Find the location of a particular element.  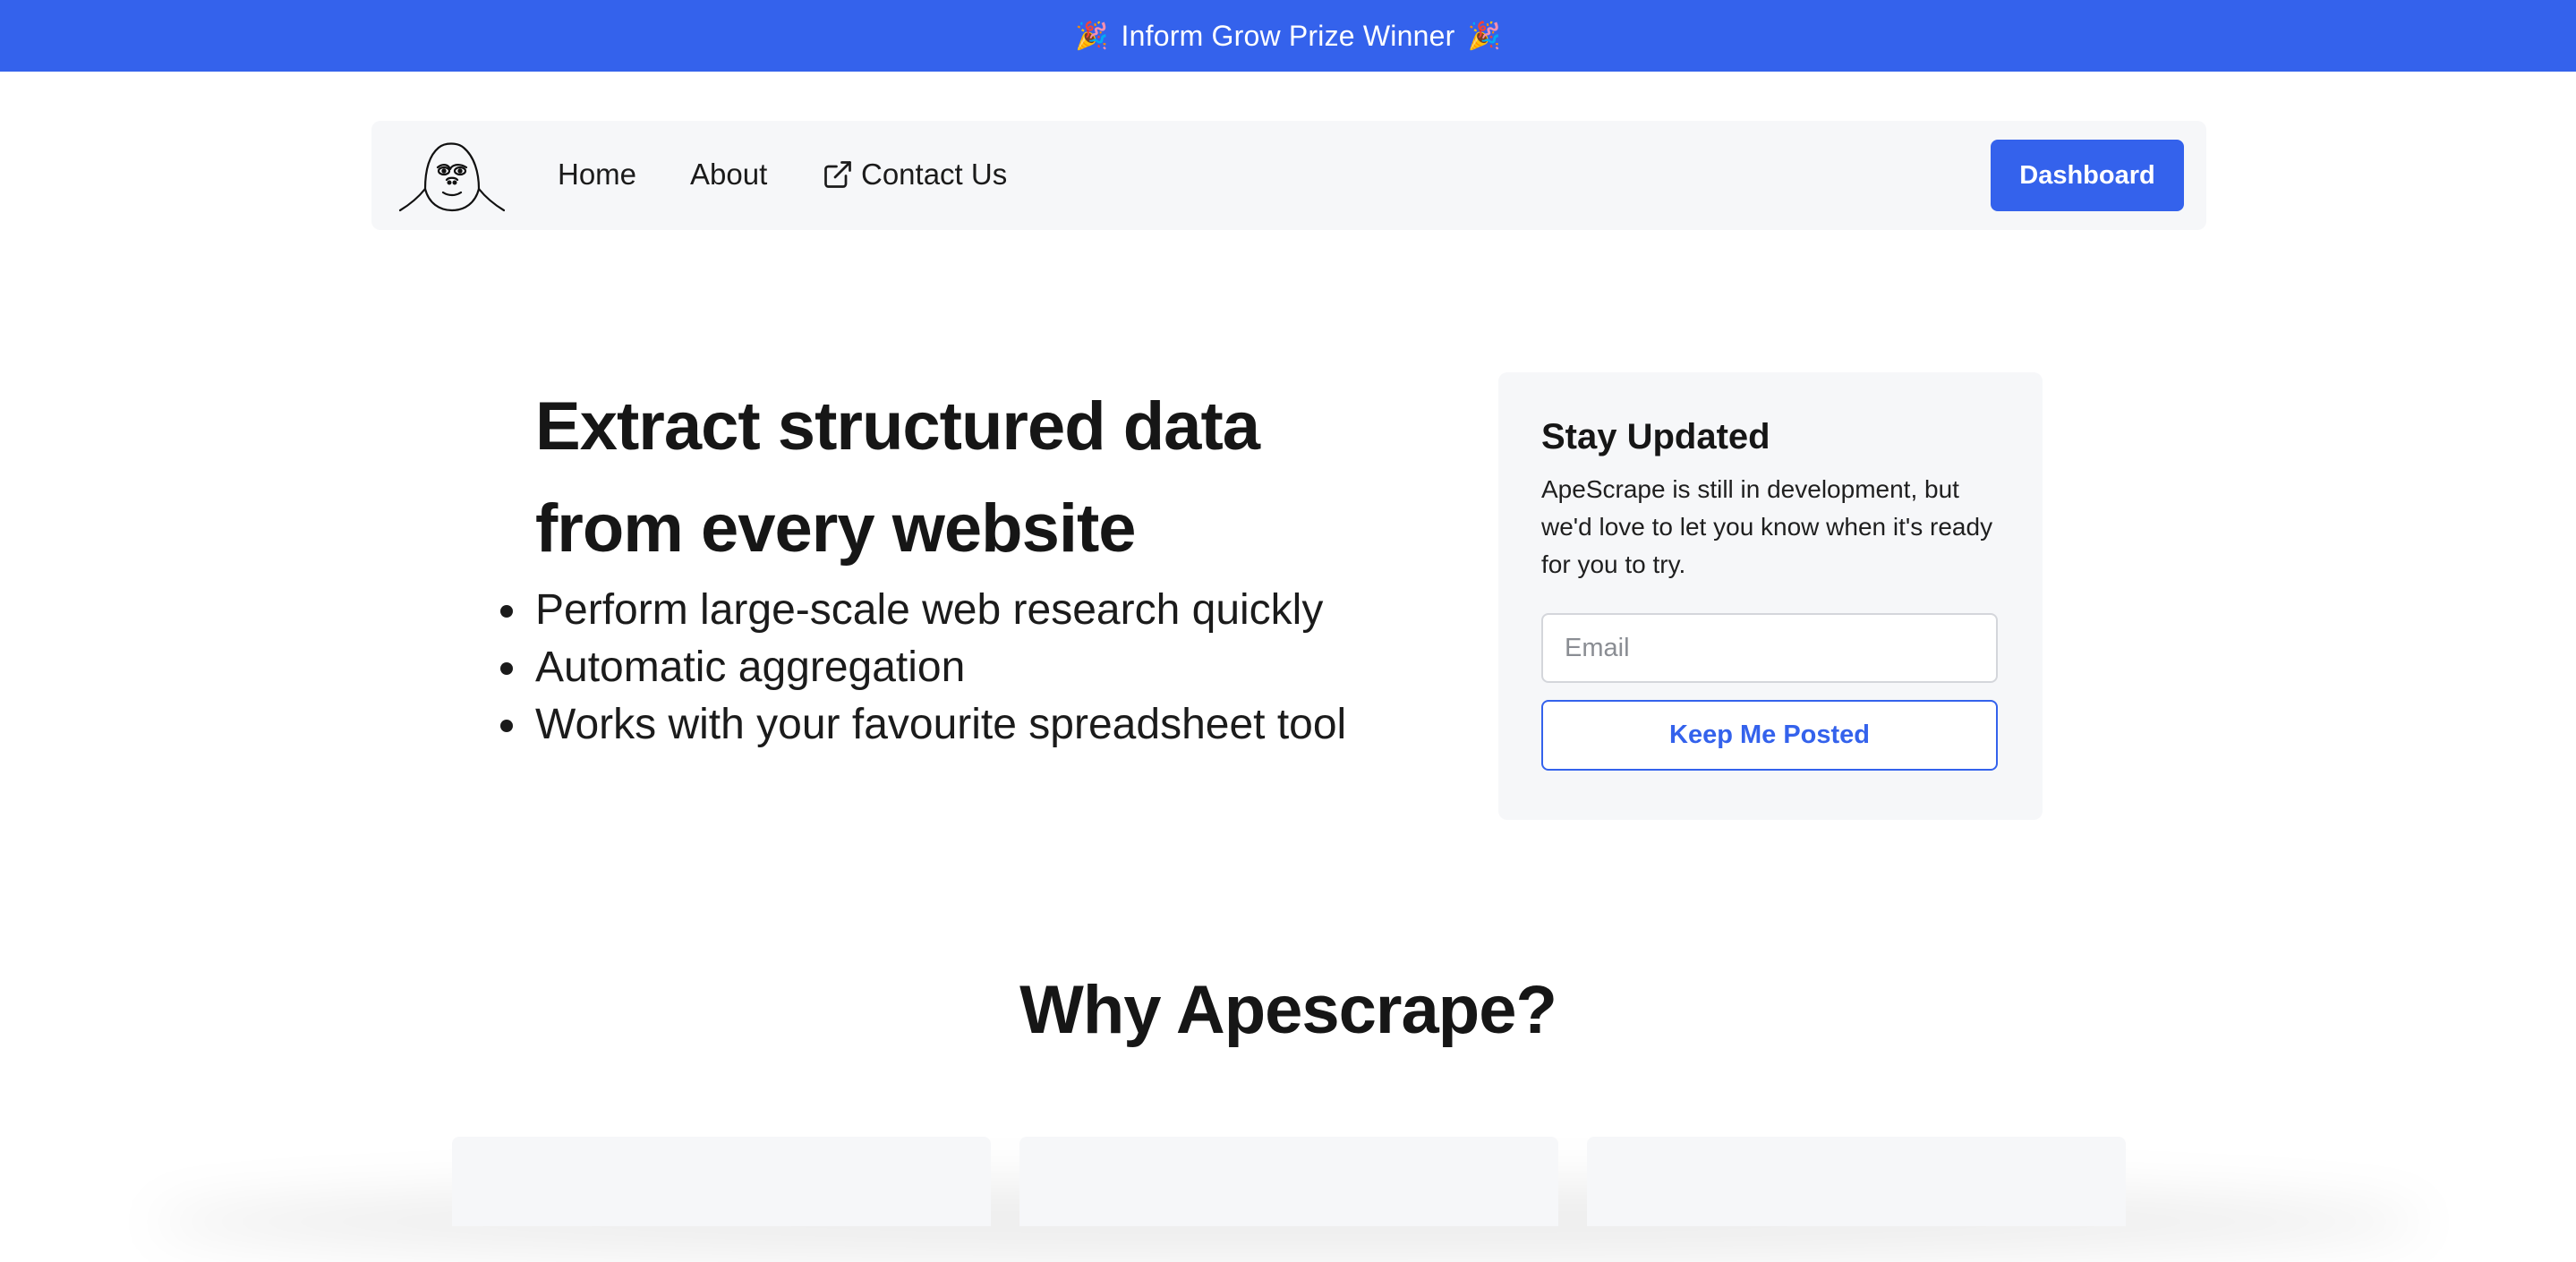

signup-title: Stay Updated is located at coordinates (1655, 436).